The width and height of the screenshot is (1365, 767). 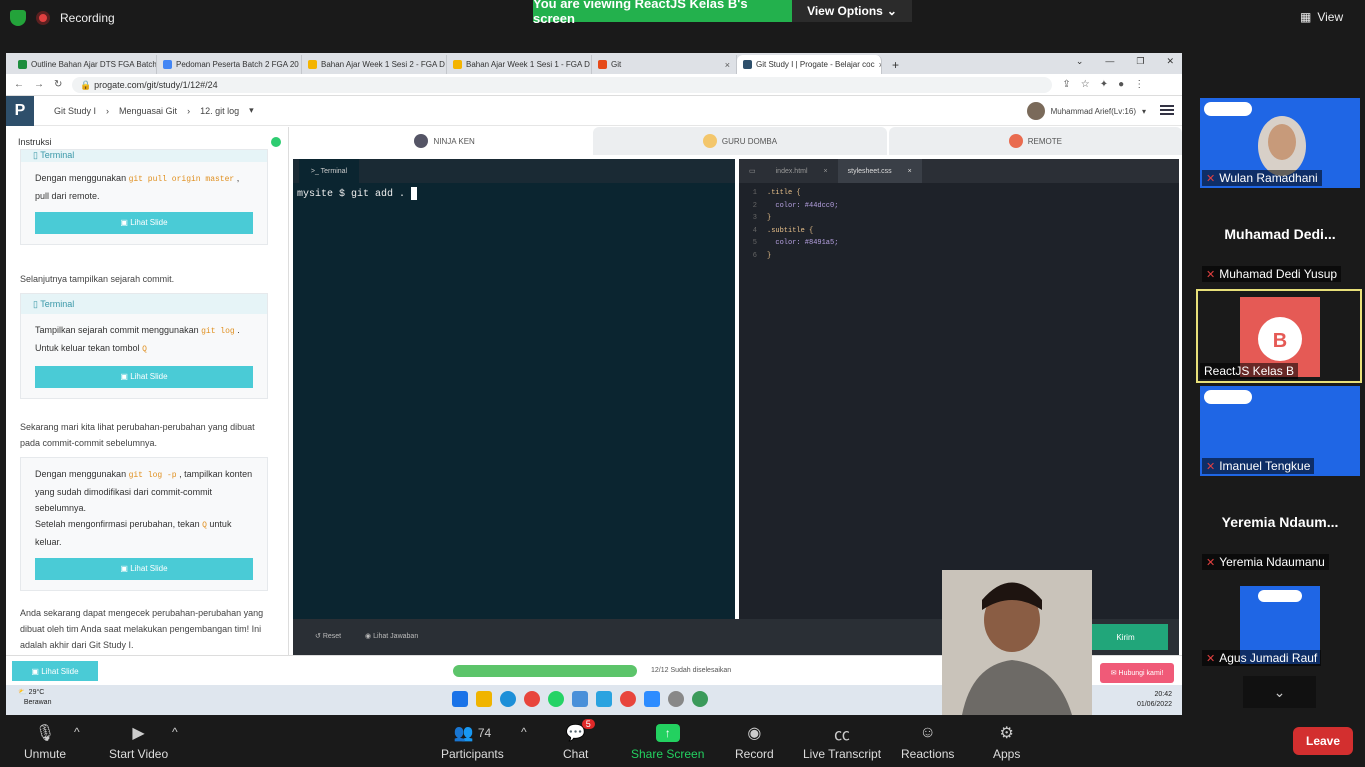 What do you see at coordinates (927, 742) in the screenshot?
I see `reactions-button: ☺ Reactions` at bounding box center [927, 742].